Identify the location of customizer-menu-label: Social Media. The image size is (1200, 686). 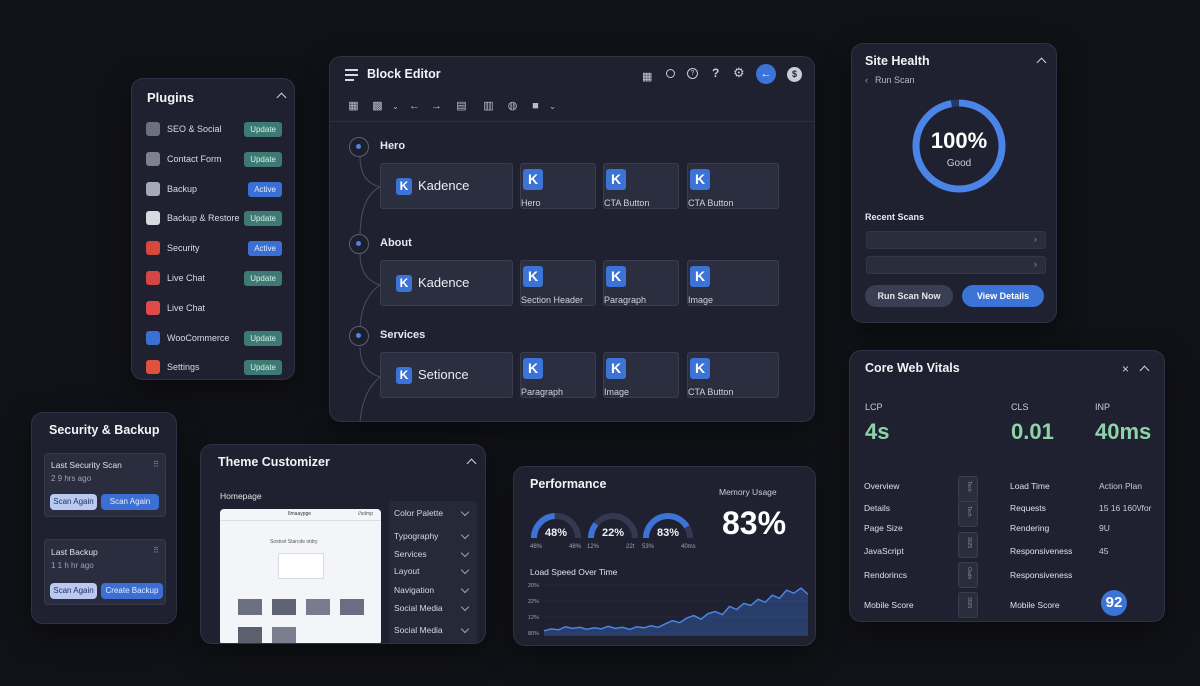
(418, 608).